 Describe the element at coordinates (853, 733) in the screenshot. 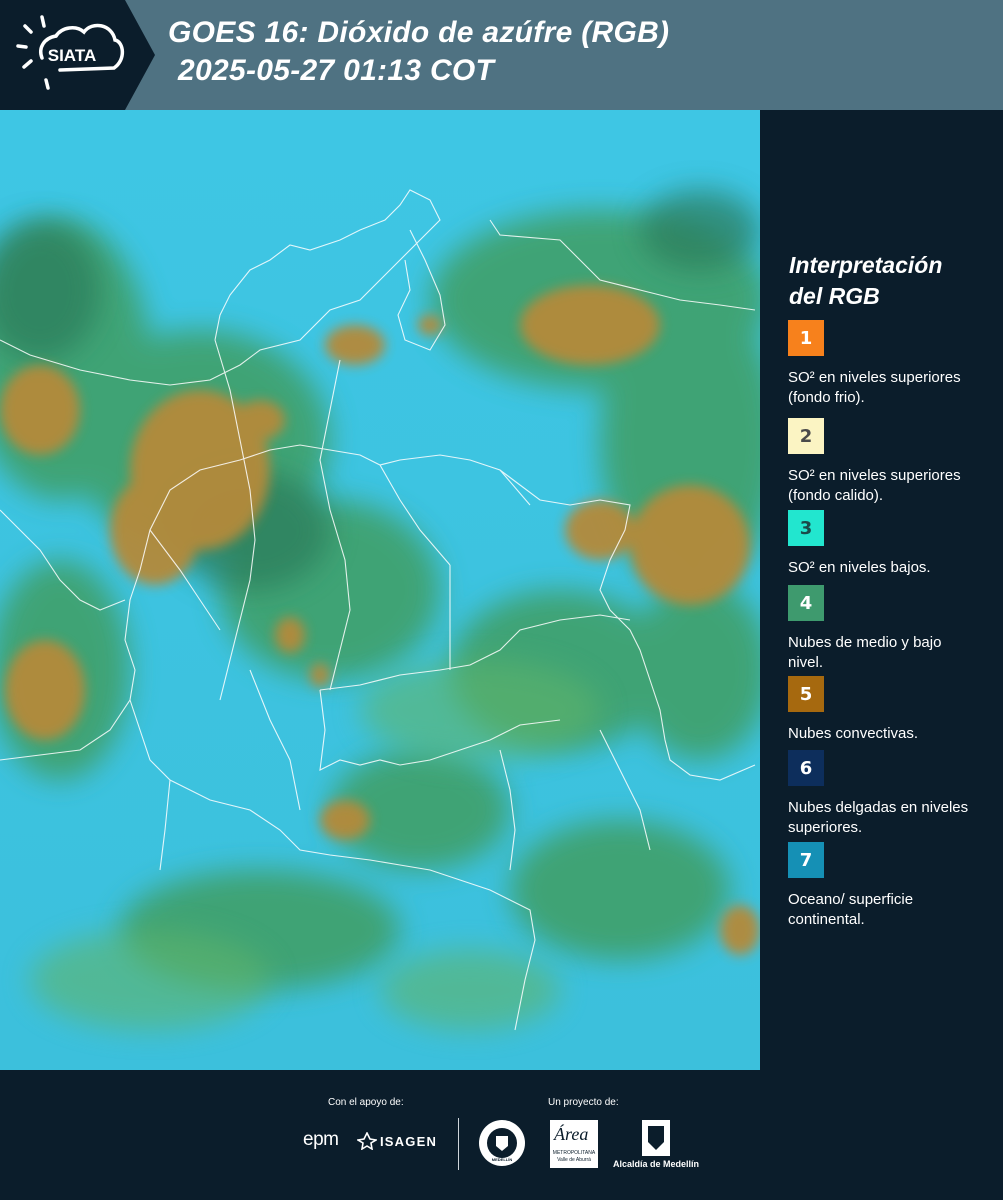

I see `legend-label-5: Nubes convectivas.` at that location.